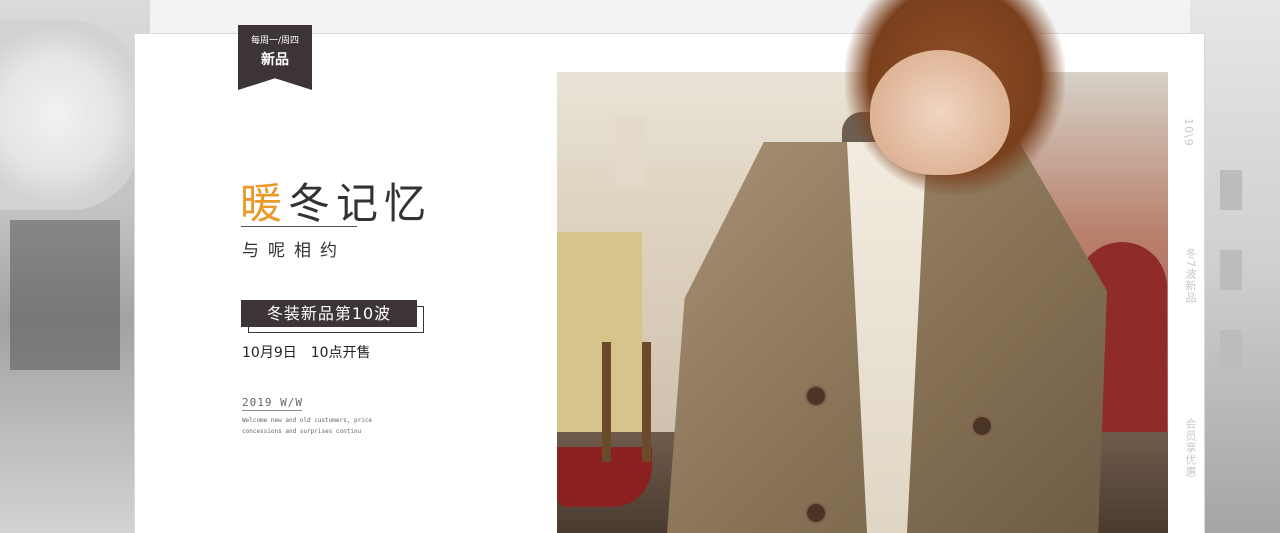 This screenshot has height=533, width=1280. Describe the element at coordinates (329, 313) in the screenshot. I see `promo-wave-label: 冬装新品第10波` at that location.